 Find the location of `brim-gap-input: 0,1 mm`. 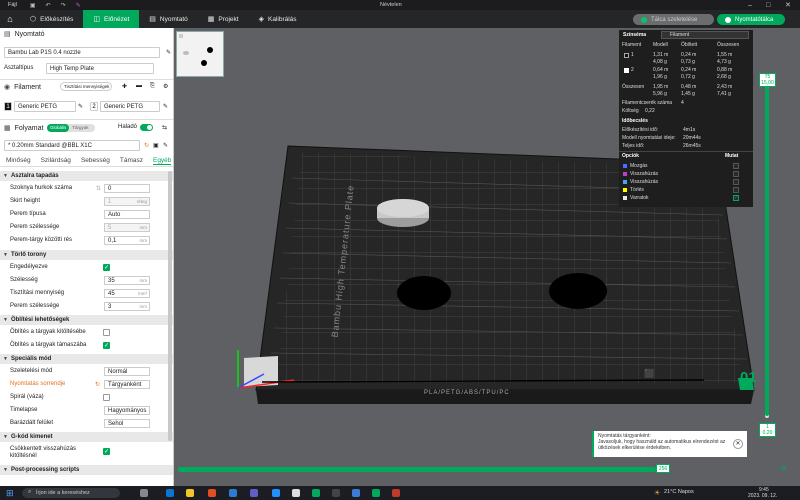

brim-gap-input: 0,1 mm is located at coordinates (127, 240).